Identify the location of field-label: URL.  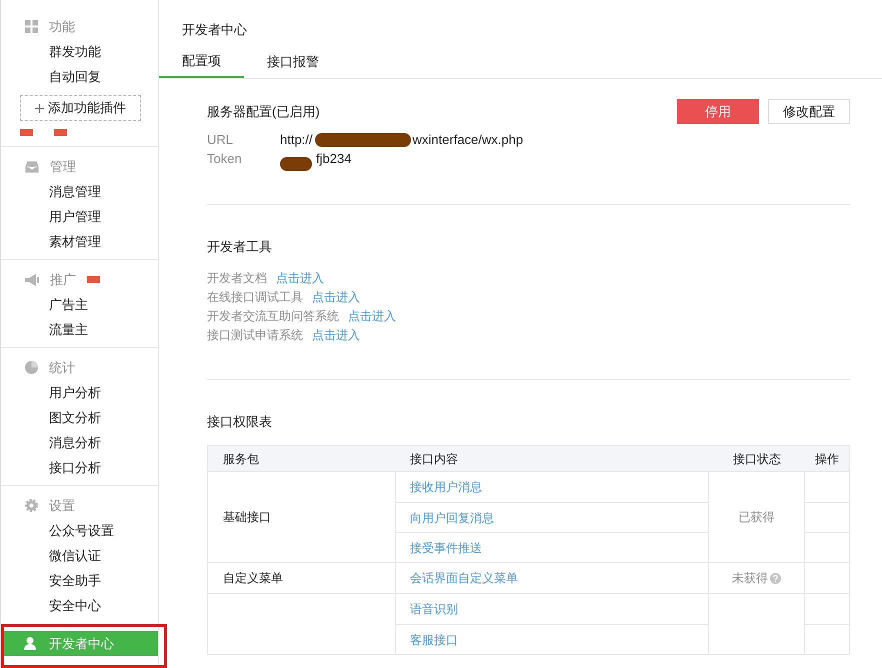
(220, 139).